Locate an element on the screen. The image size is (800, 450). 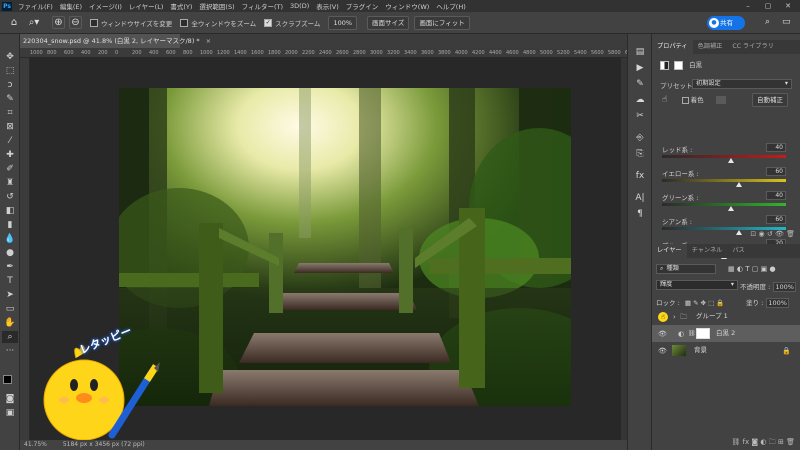
new-group-icon: 🗀 is located at coordinates (772, 442).